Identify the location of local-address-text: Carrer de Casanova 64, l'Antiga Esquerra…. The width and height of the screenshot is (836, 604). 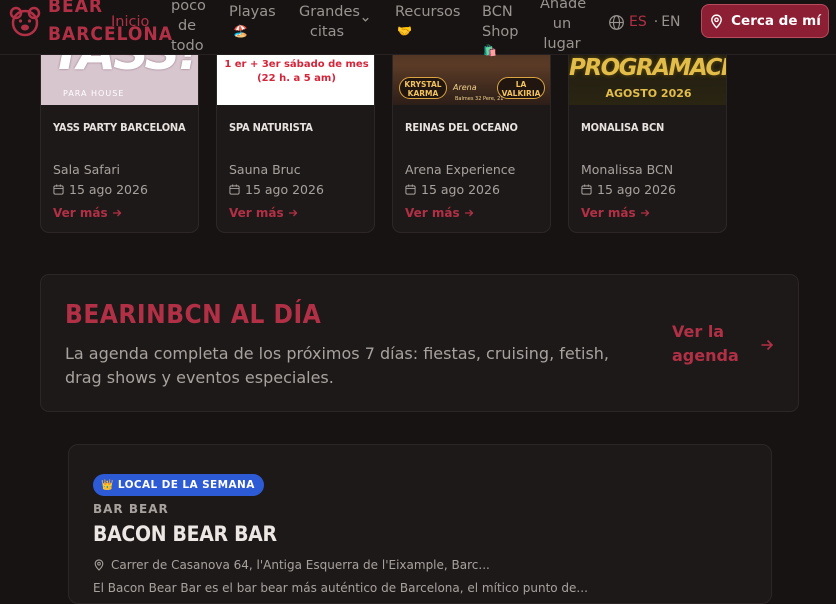
(300, 565).